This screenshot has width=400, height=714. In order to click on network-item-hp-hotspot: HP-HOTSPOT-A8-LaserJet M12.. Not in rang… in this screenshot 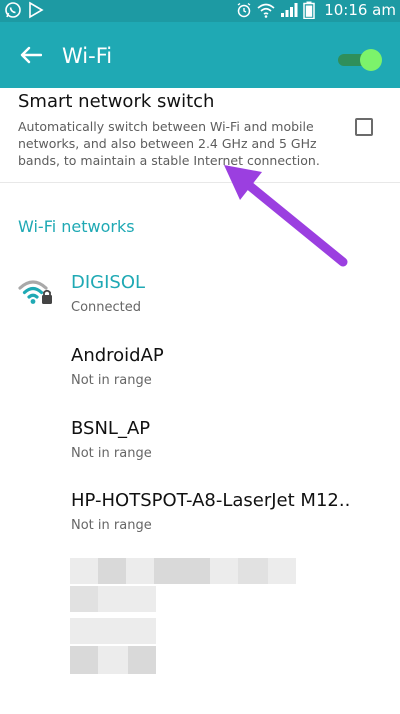, I will do `click(200, 526)`.